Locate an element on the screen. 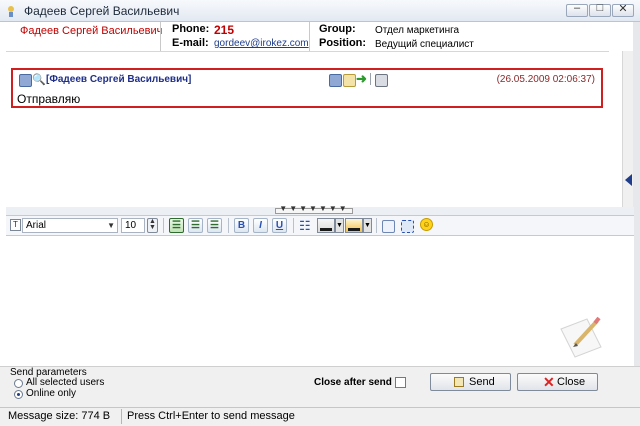  phone-label: Phone: is located at coordinates (191, 29).